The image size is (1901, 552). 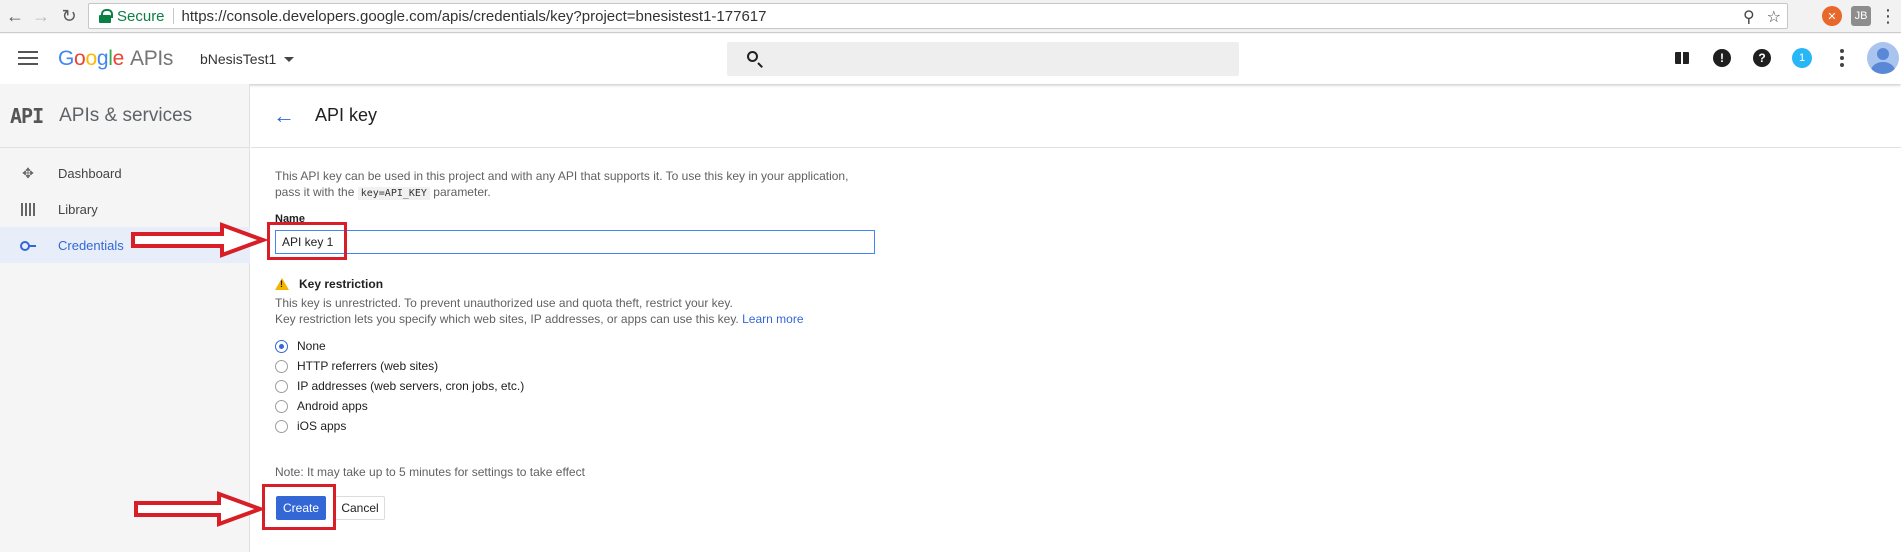 I want to click on project-name: bNesisTest1, so click(x=238, y=59).